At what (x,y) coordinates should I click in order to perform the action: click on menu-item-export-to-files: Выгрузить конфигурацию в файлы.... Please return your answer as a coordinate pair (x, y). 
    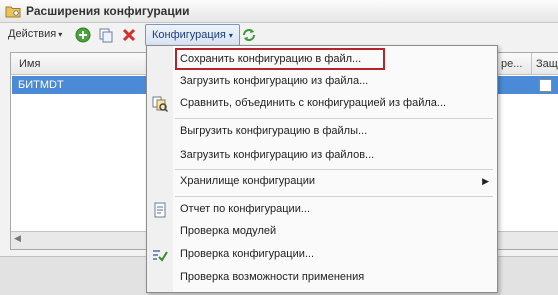
    Looking at the image, I should click on (322, 132).